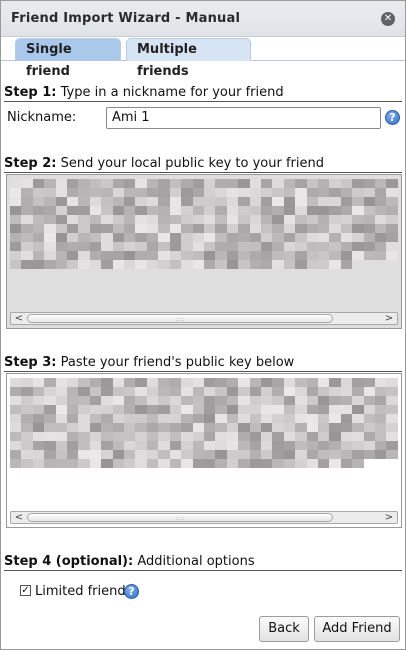 The image size is (406, 650). I want to click on tab-strip: Single friend Multiple friends, so click(203, 58).